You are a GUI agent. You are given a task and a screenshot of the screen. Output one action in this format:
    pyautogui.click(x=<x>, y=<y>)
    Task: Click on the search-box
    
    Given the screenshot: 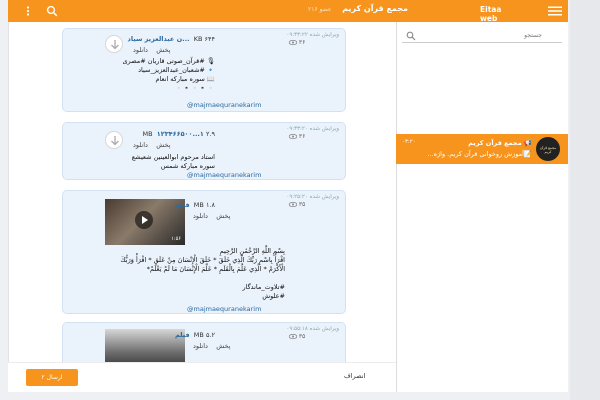 What is the action you would take?
    pyautogui.click(x=482, y=36)
    